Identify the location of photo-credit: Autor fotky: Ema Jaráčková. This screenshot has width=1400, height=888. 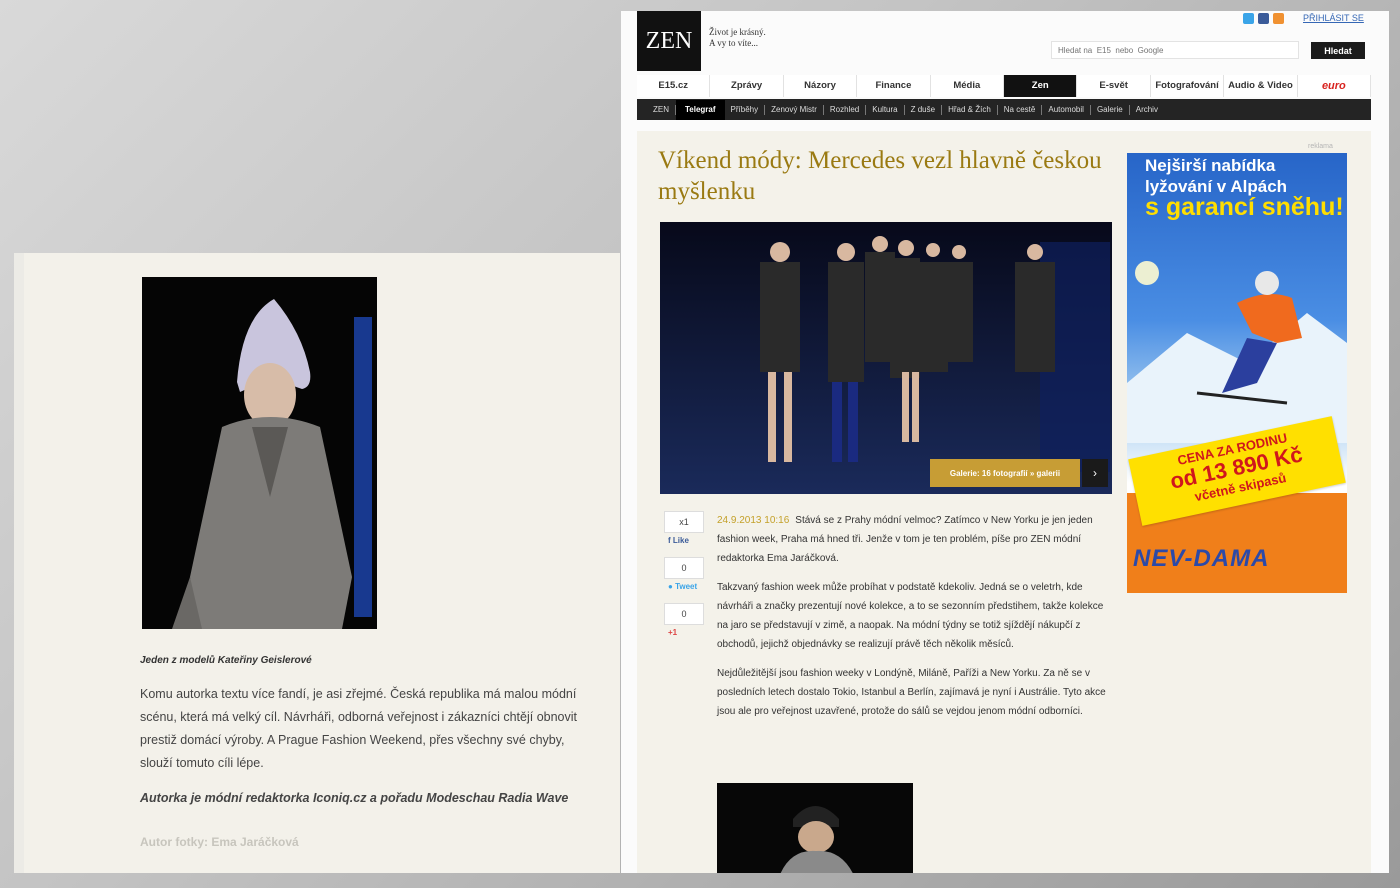
(219, 842).